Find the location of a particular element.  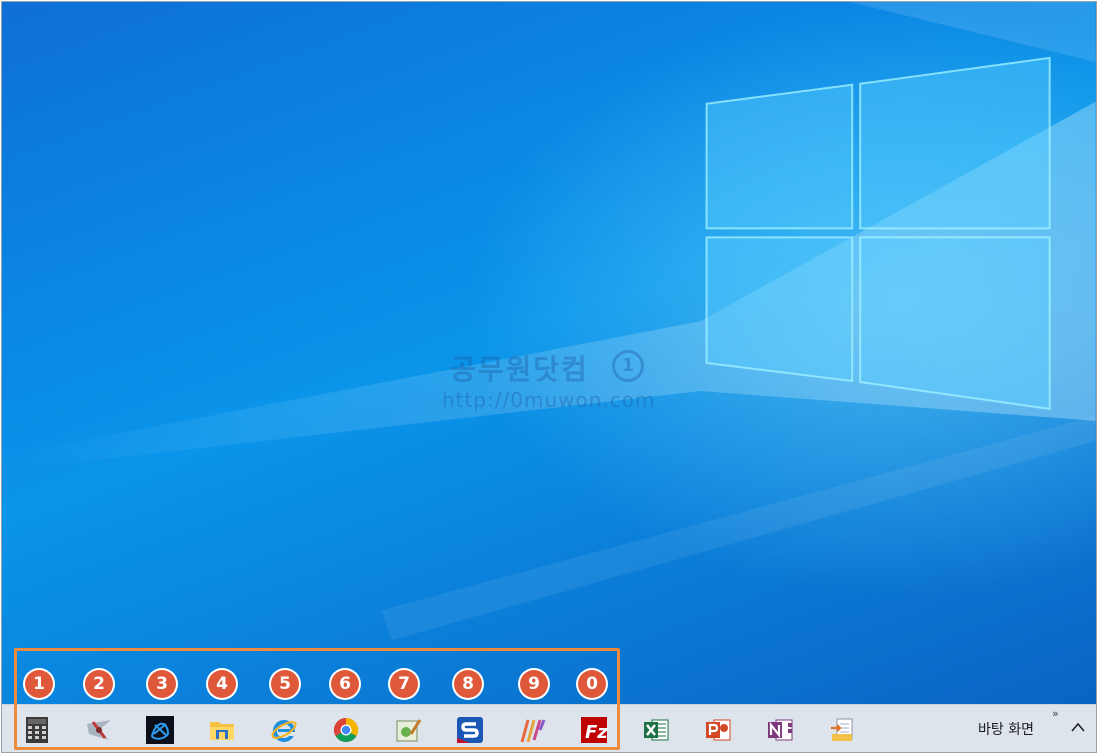

powerpoint-icon is located at coordinates (718, 730).